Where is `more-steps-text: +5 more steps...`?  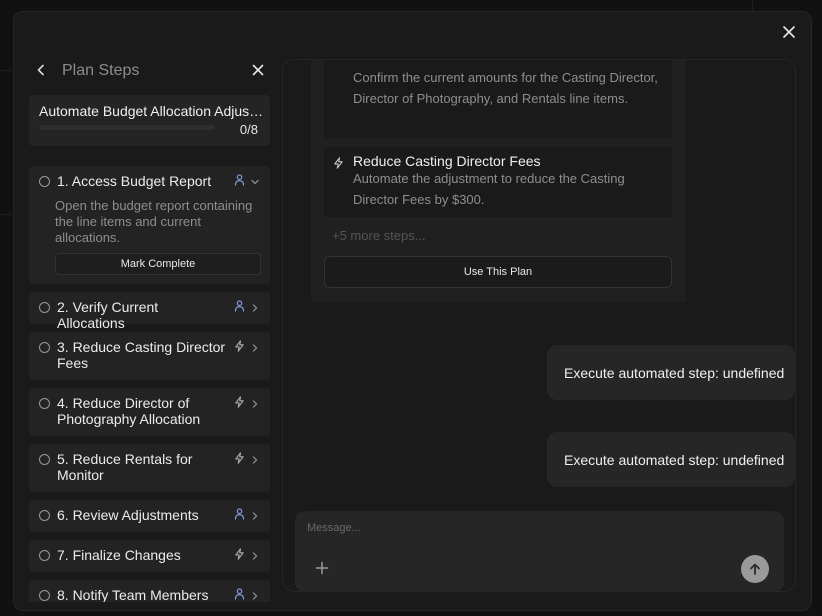 more-steps-text: +5 more steps... is located at coordinates (379, 235).